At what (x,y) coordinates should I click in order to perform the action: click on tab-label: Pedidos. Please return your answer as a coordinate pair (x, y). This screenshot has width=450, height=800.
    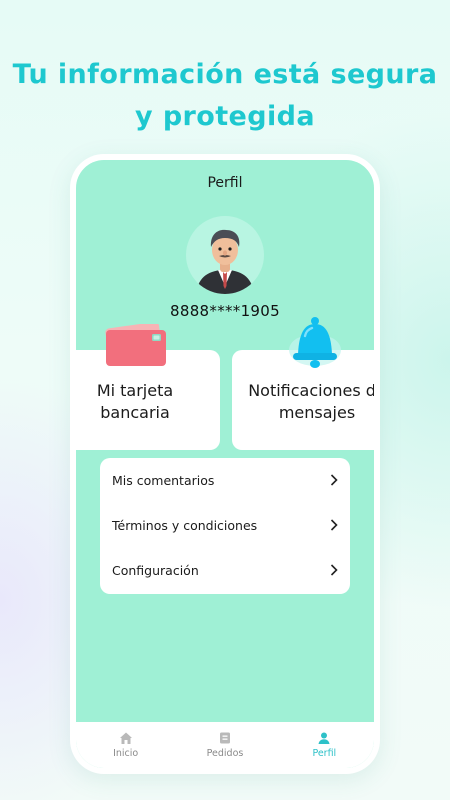
    Looking at the image, I should click on (225, 753).